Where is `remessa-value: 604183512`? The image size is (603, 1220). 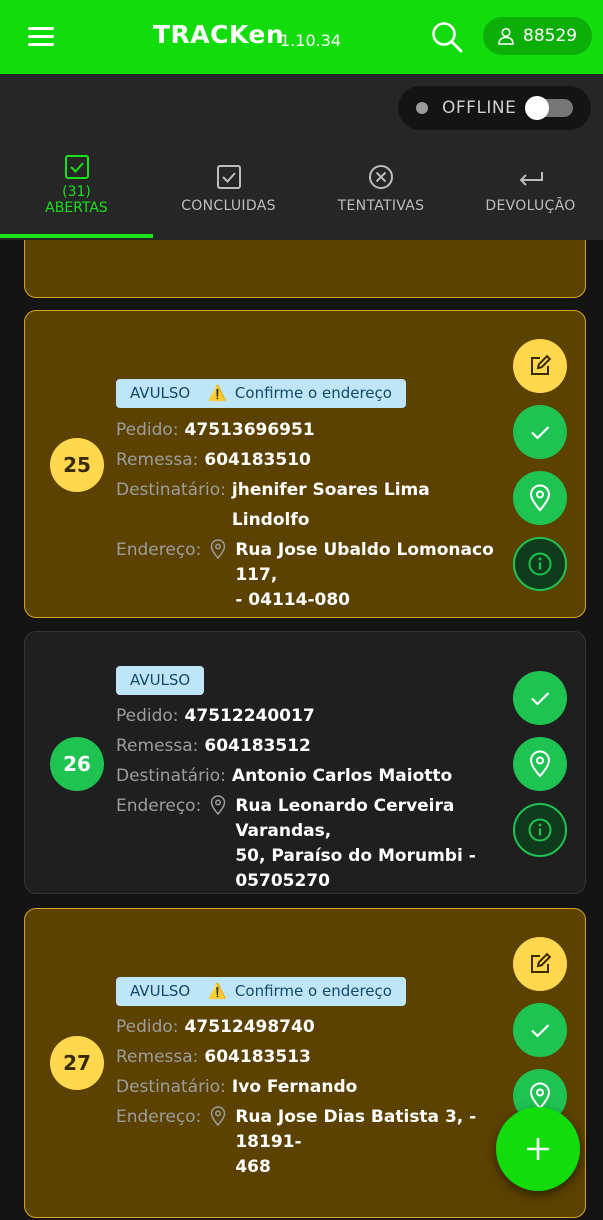 remessa-value: 604183512 is located at coordinates (257, 746).